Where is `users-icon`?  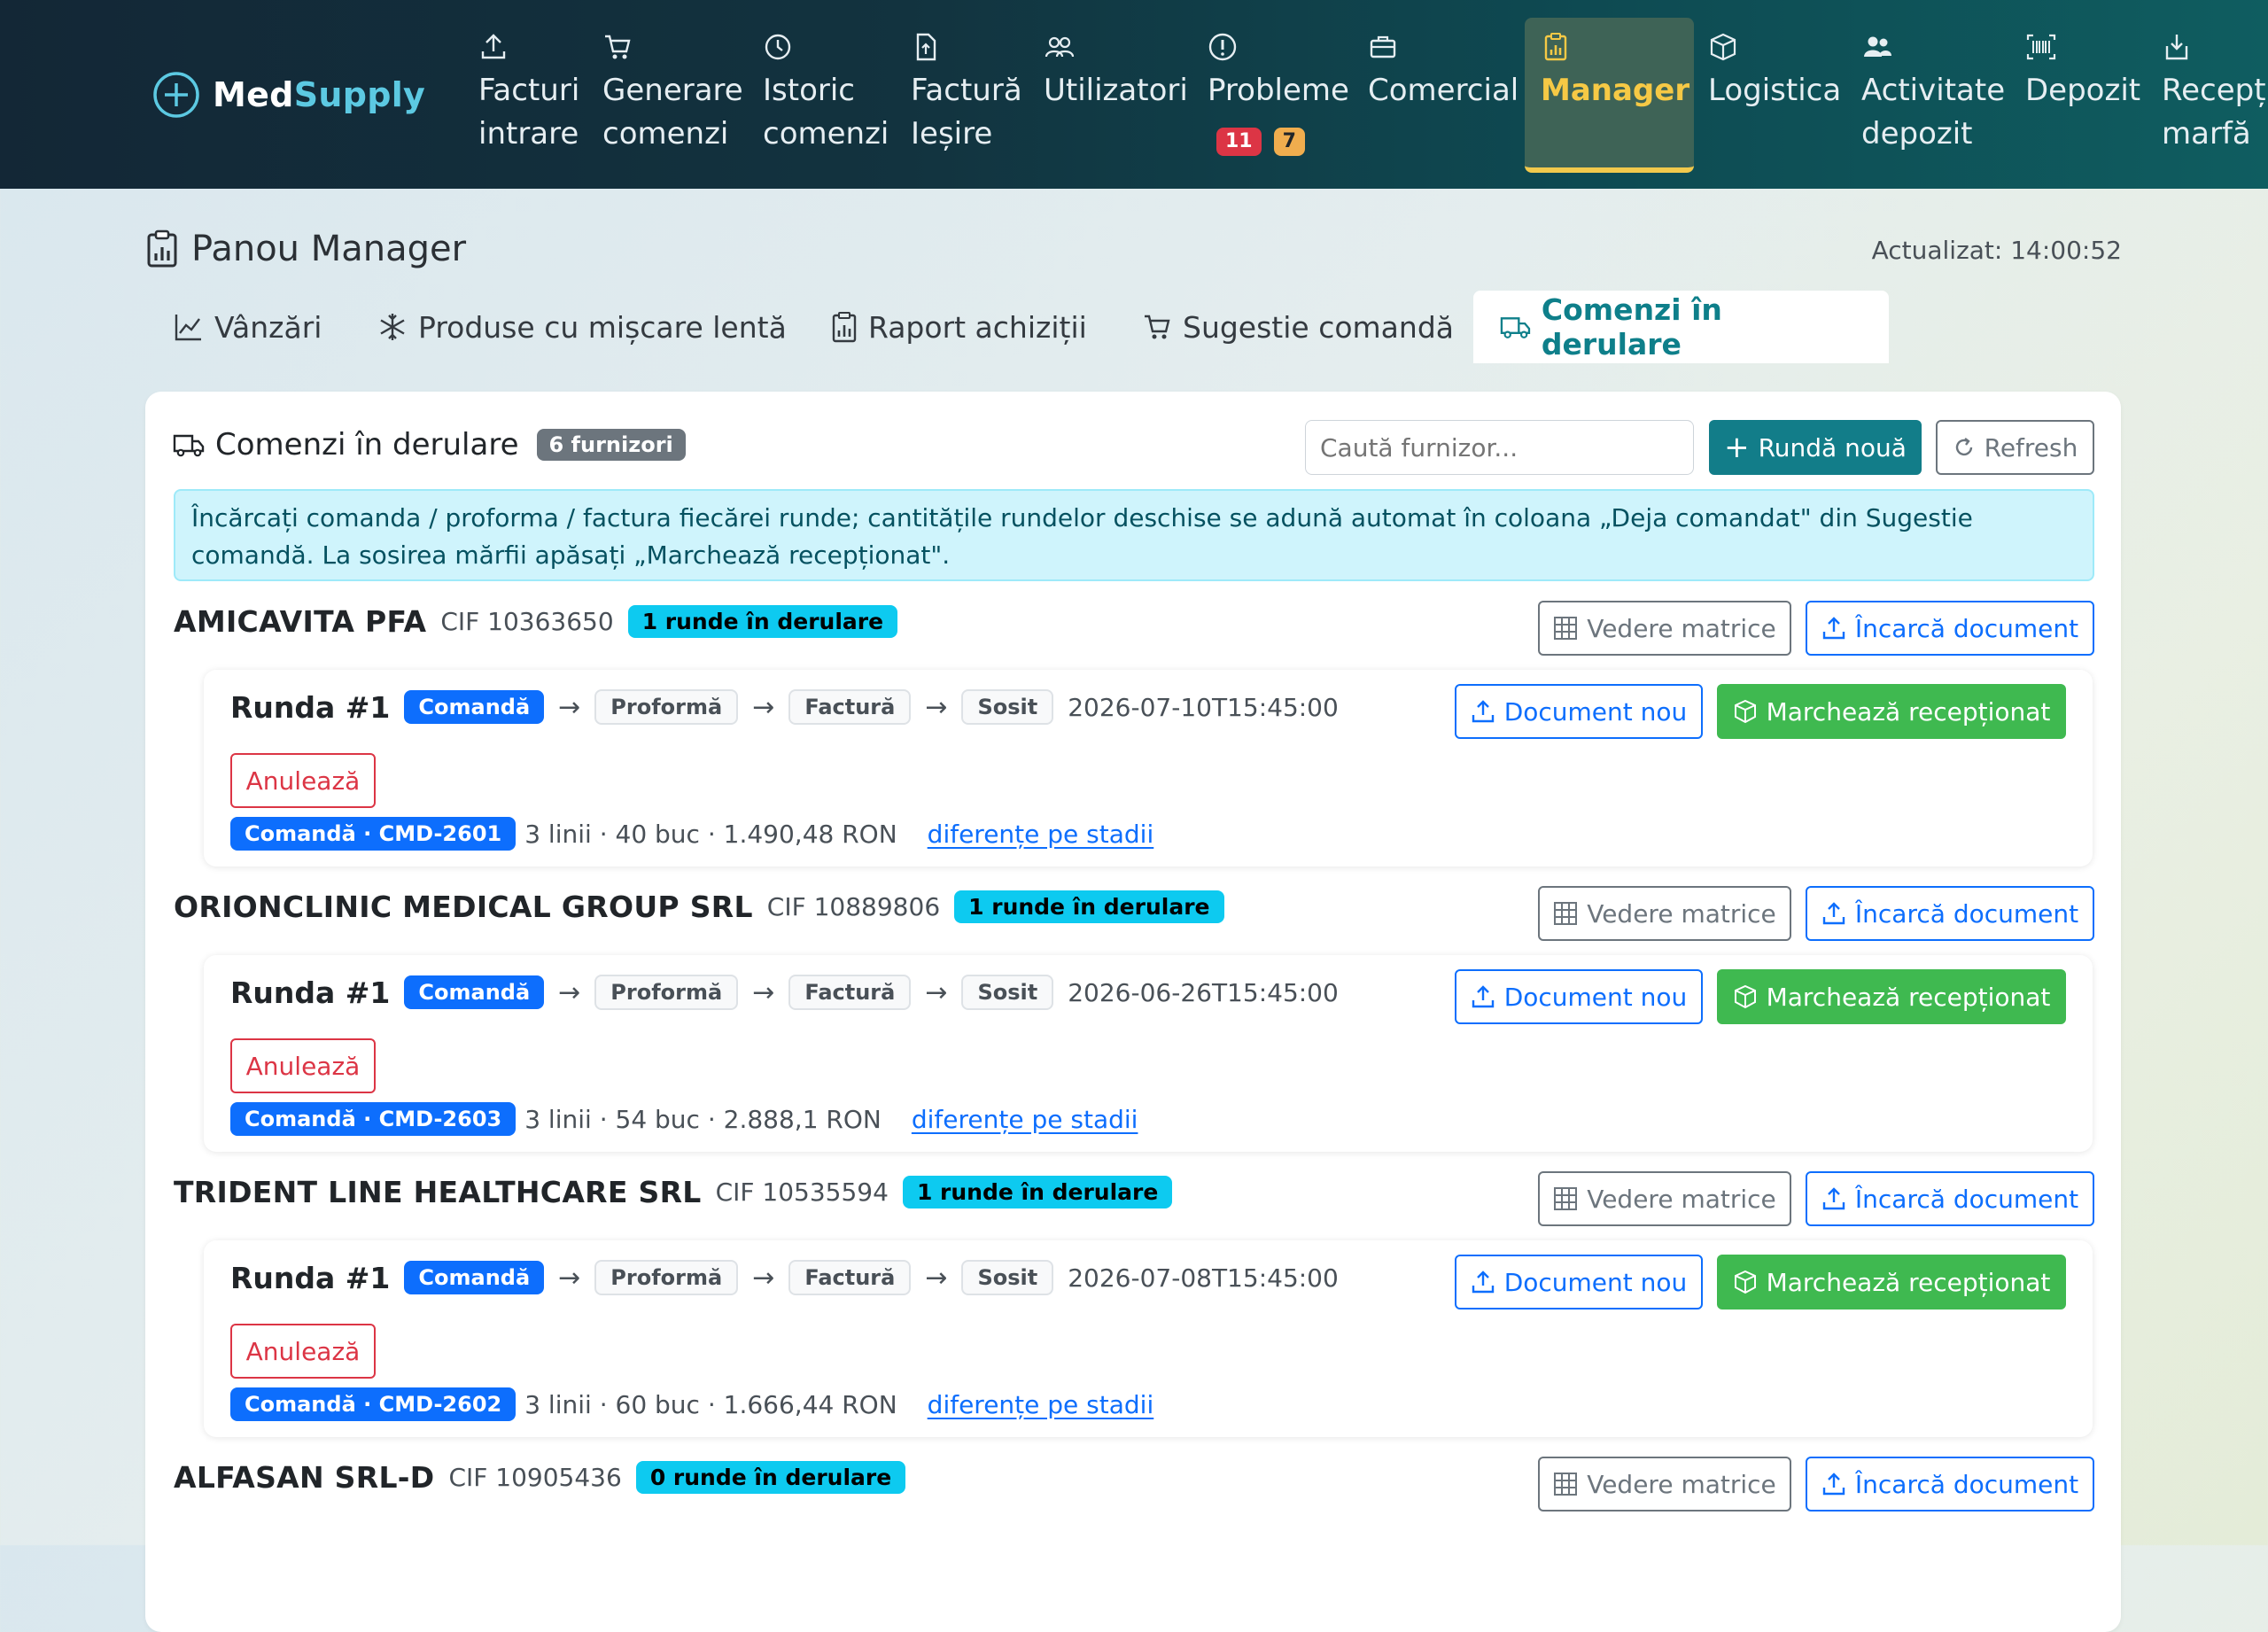 users-icon is located at coordinates (1060, 47).